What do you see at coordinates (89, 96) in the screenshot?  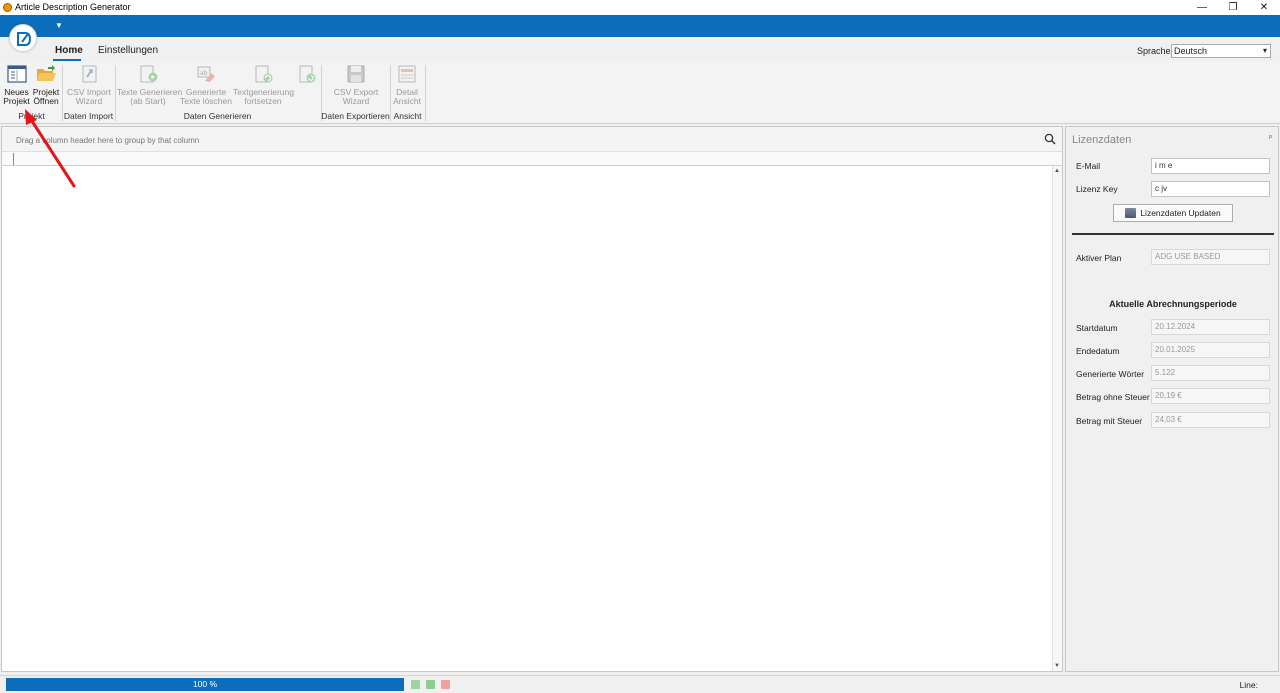 I see `csv-import-wizard-label: CSV Import Wizard` at bounding box center [89, 96].